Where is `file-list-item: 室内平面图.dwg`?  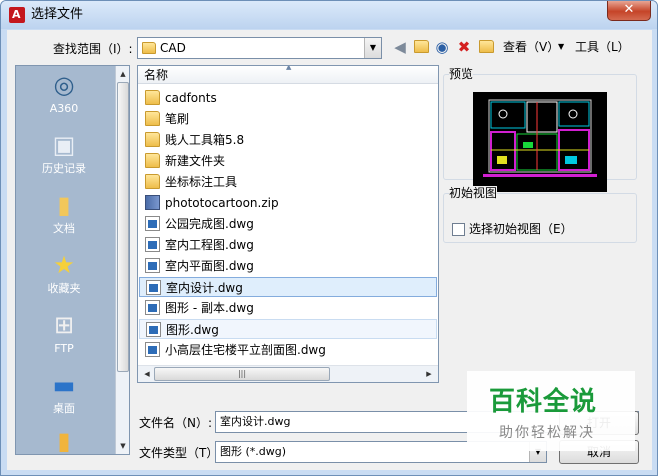
file-list-item: 室内平面图.dwg is located at coordinates (288, 266).